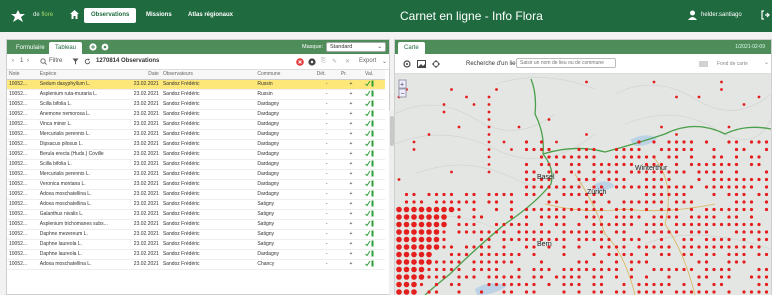 This screenshot has width=772, height=295. I want to click on image-icon, so click(421, 64).